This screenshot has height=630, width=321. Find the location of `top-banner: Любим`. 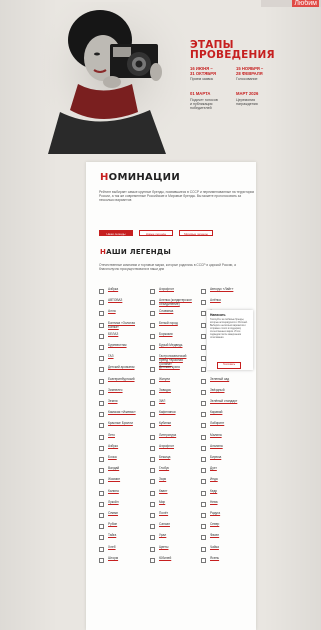

top-banner: Любим is located at coordinates (291, 3).